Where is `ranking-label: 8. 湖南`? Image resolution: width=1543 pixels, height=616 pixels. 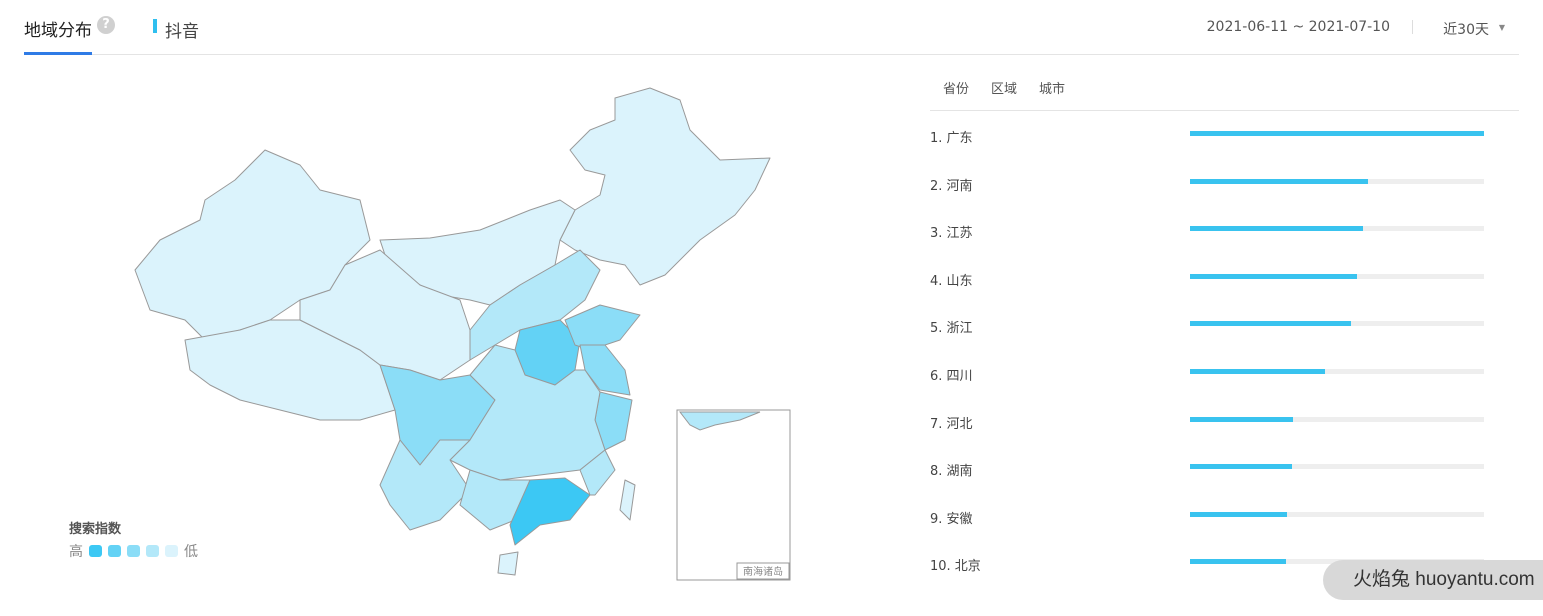 ranking-label: 8. 湖南 is located at coordinates (951, 472).